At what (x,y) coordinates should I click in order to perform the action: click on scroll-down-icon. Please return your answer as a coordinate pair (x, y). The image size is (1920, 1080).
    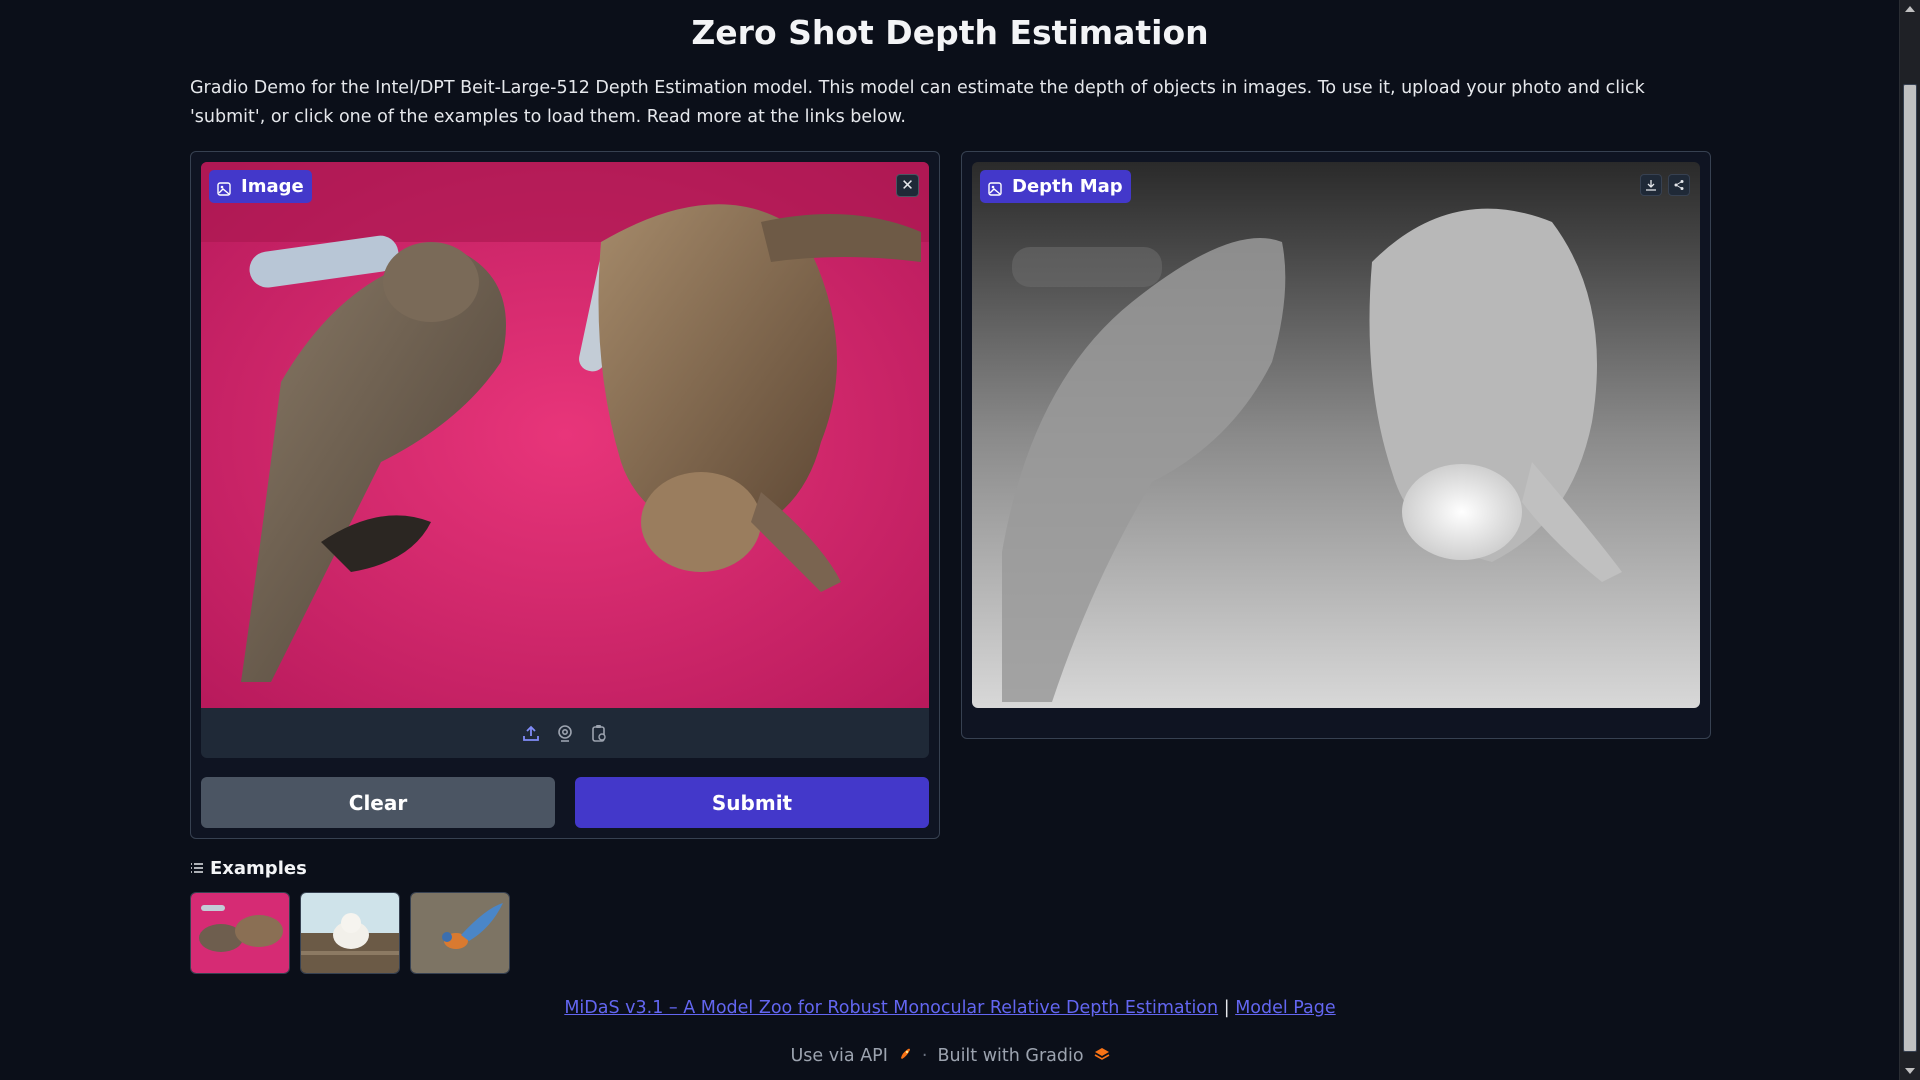
    Looking at the image, I should click on (1910, 1071).